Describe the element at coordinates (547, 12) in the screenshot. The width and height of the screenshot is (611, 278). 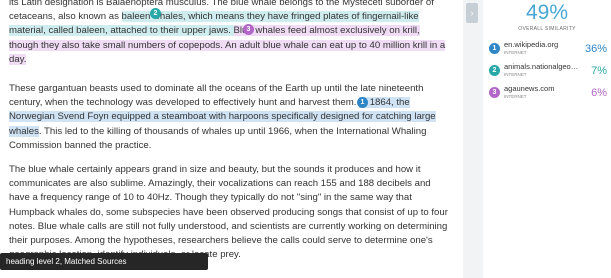
I see `overall-similarity-score: 49%` at that location.